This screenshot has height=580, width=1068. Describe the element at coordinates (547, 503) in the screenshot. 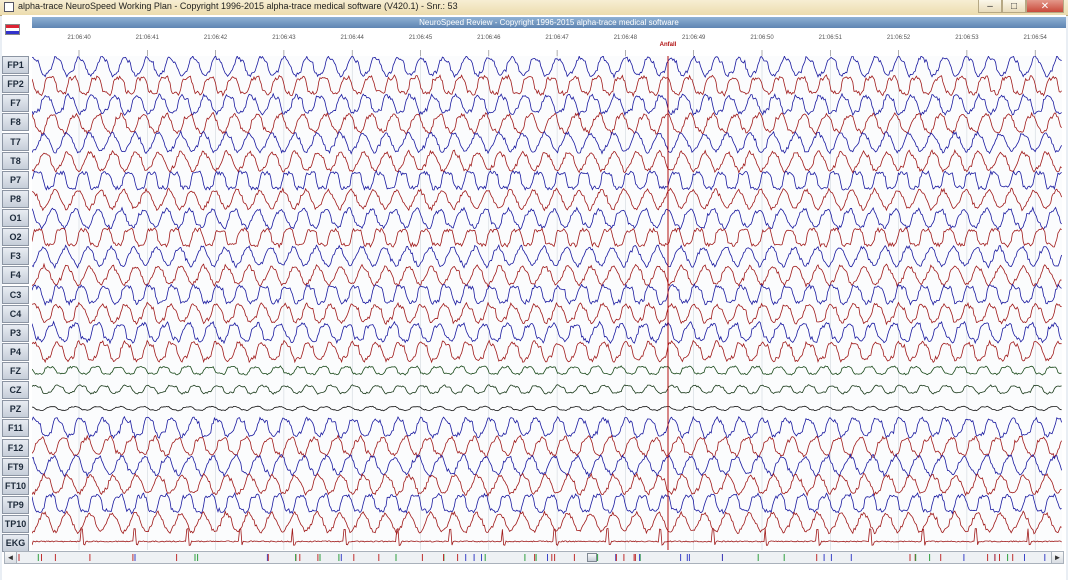

I see `eeg-trace-tp9` at that location.